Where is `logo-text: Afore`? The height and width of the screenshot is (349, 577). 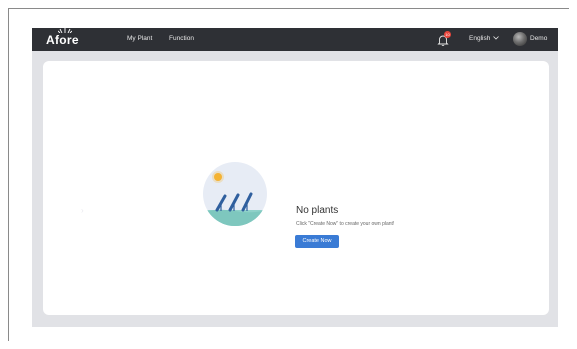
logo-text: Afore is located at coordinates (62, 40).